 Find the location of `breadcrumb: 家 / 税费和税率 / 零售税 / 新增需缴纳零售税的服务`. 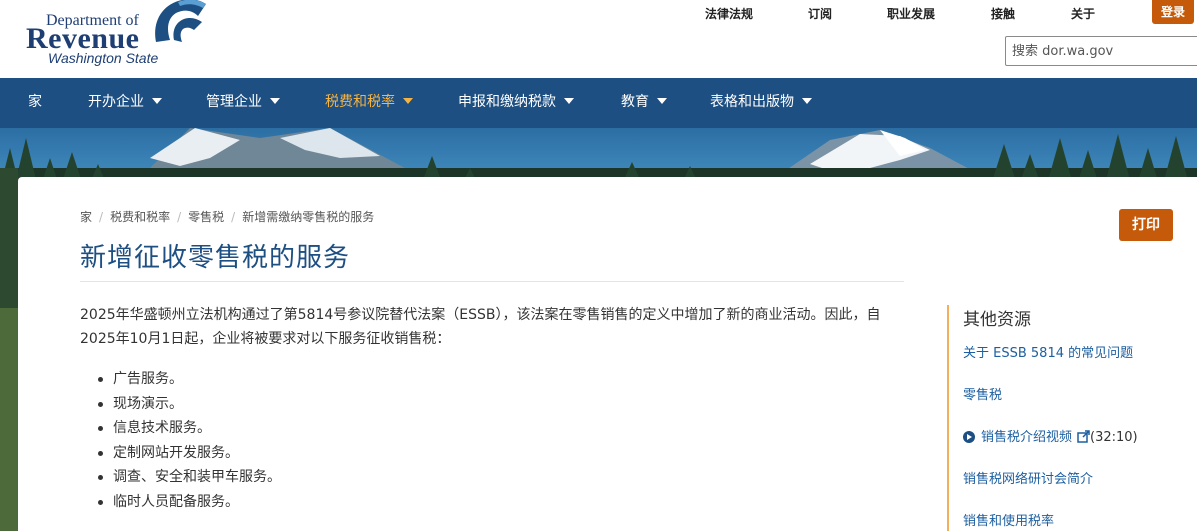

breadcrumb: 家 / 税费和税率 / 零售税 / 新增需缴纳零售税的服务 is located at coordinates (227, 216).